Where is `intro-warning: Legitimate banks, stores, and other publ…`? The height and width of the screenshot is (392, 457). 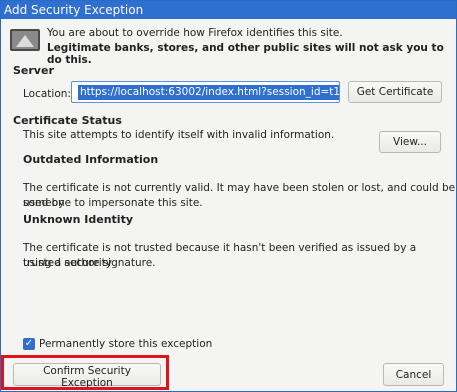
intro-warning: Legitimate banks, stores, and other publ… is located at coordinates (245, 54).